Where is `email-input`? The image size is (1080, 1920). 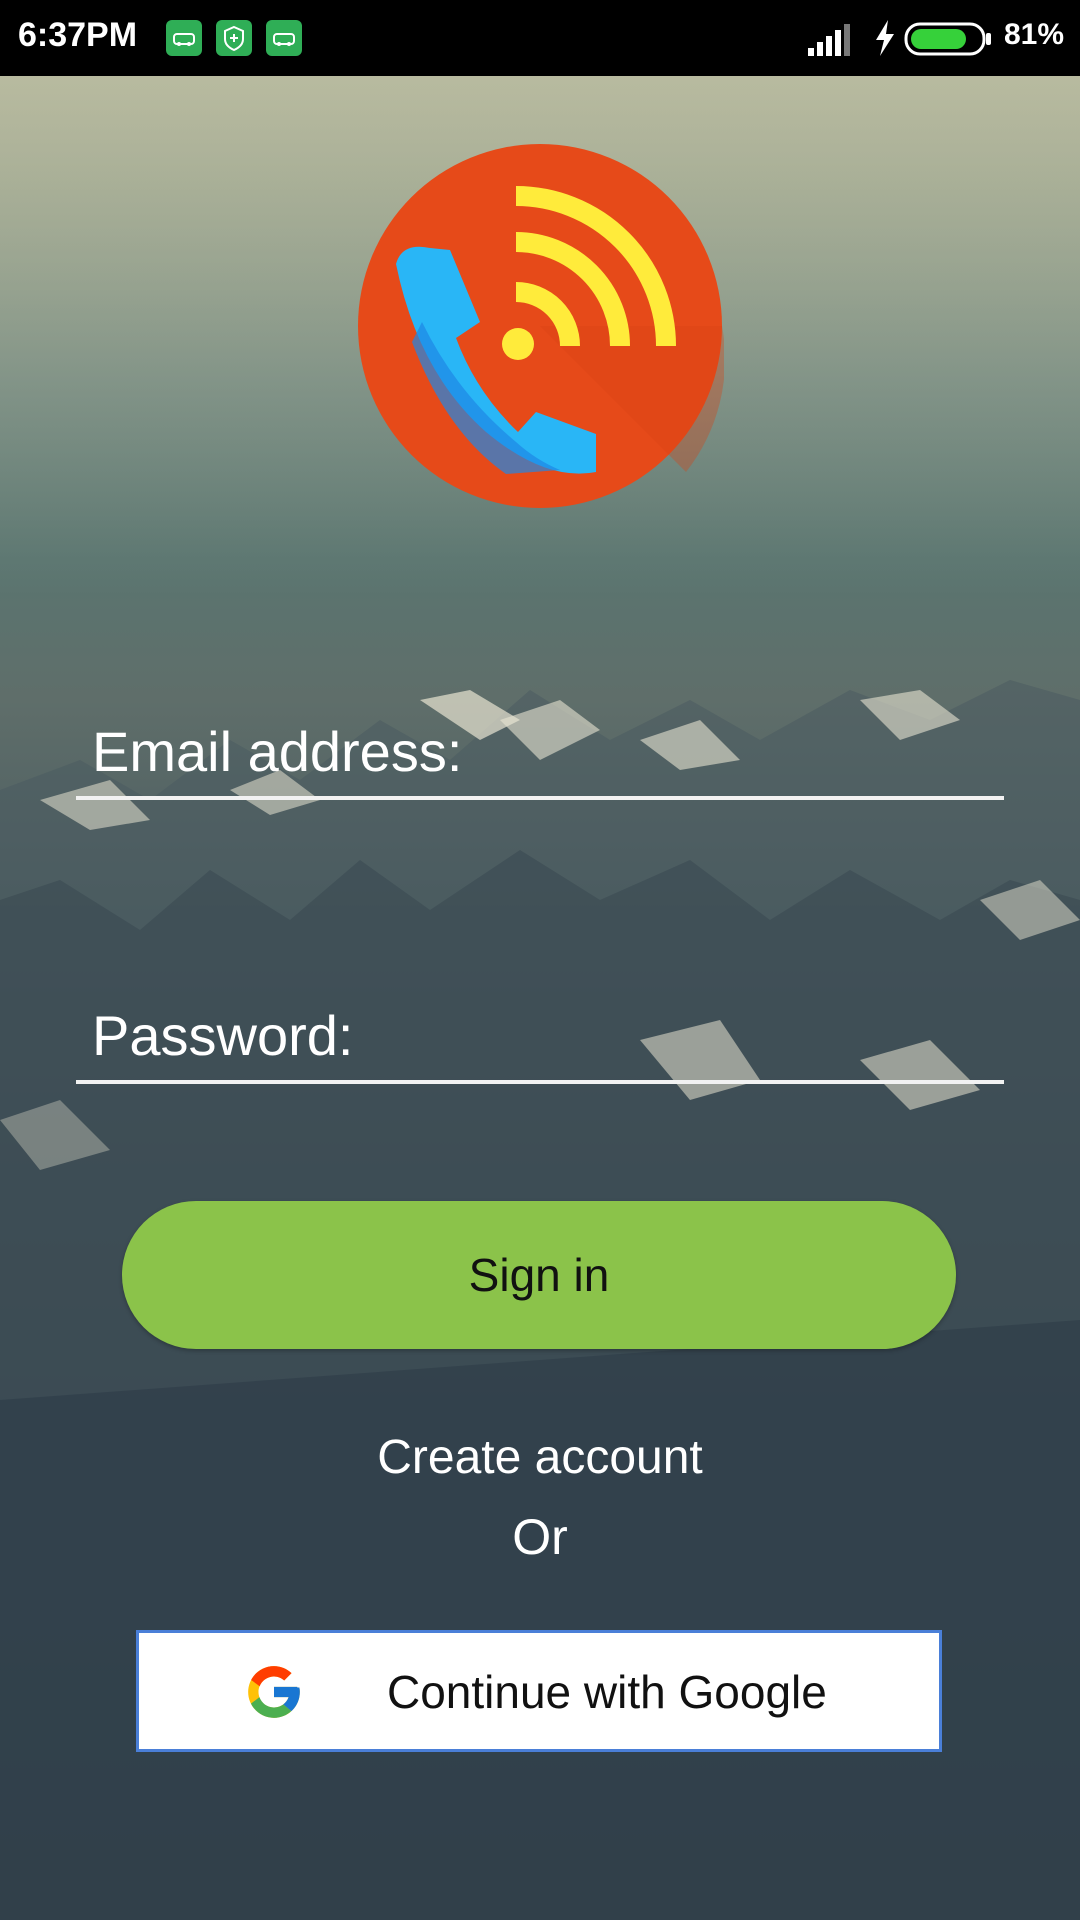 email-input is located at coordinates (540, 751).